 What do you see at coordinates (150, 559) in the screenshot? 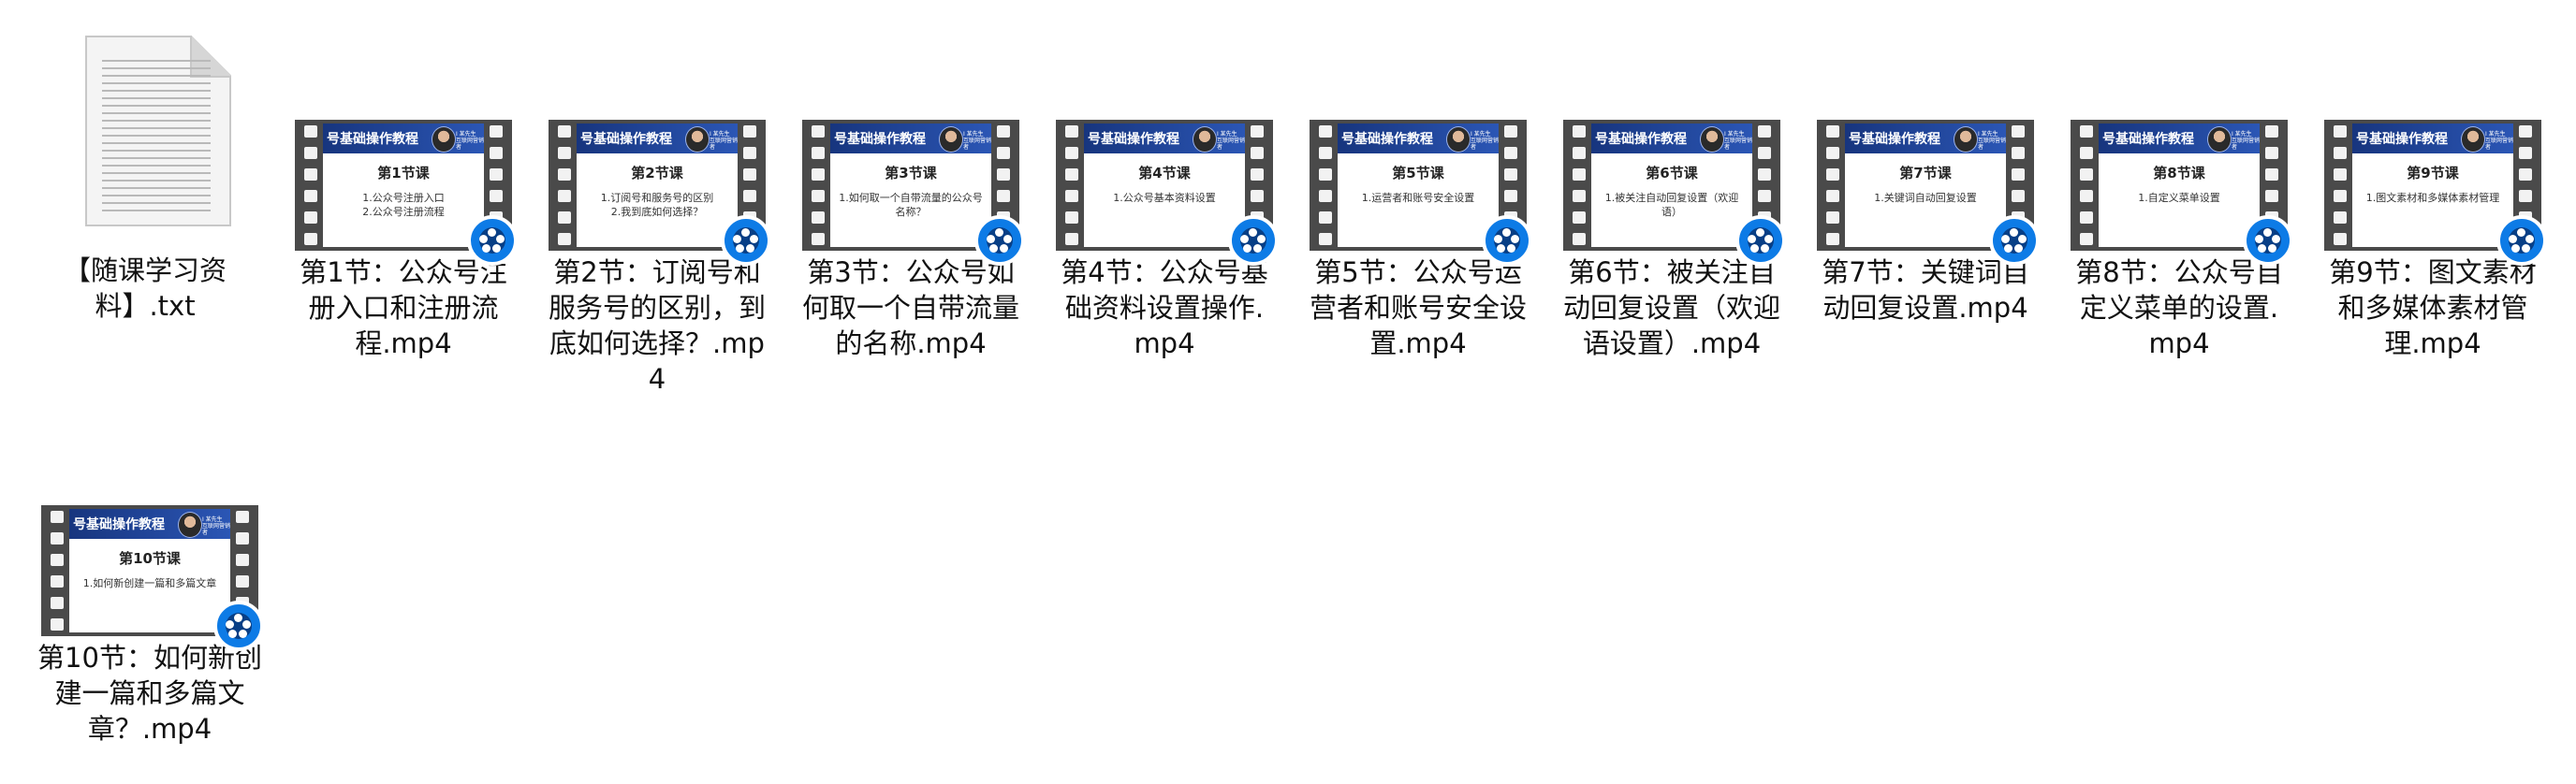
I see `lesson-number: 第10节课` at bounding box center [150, 559].